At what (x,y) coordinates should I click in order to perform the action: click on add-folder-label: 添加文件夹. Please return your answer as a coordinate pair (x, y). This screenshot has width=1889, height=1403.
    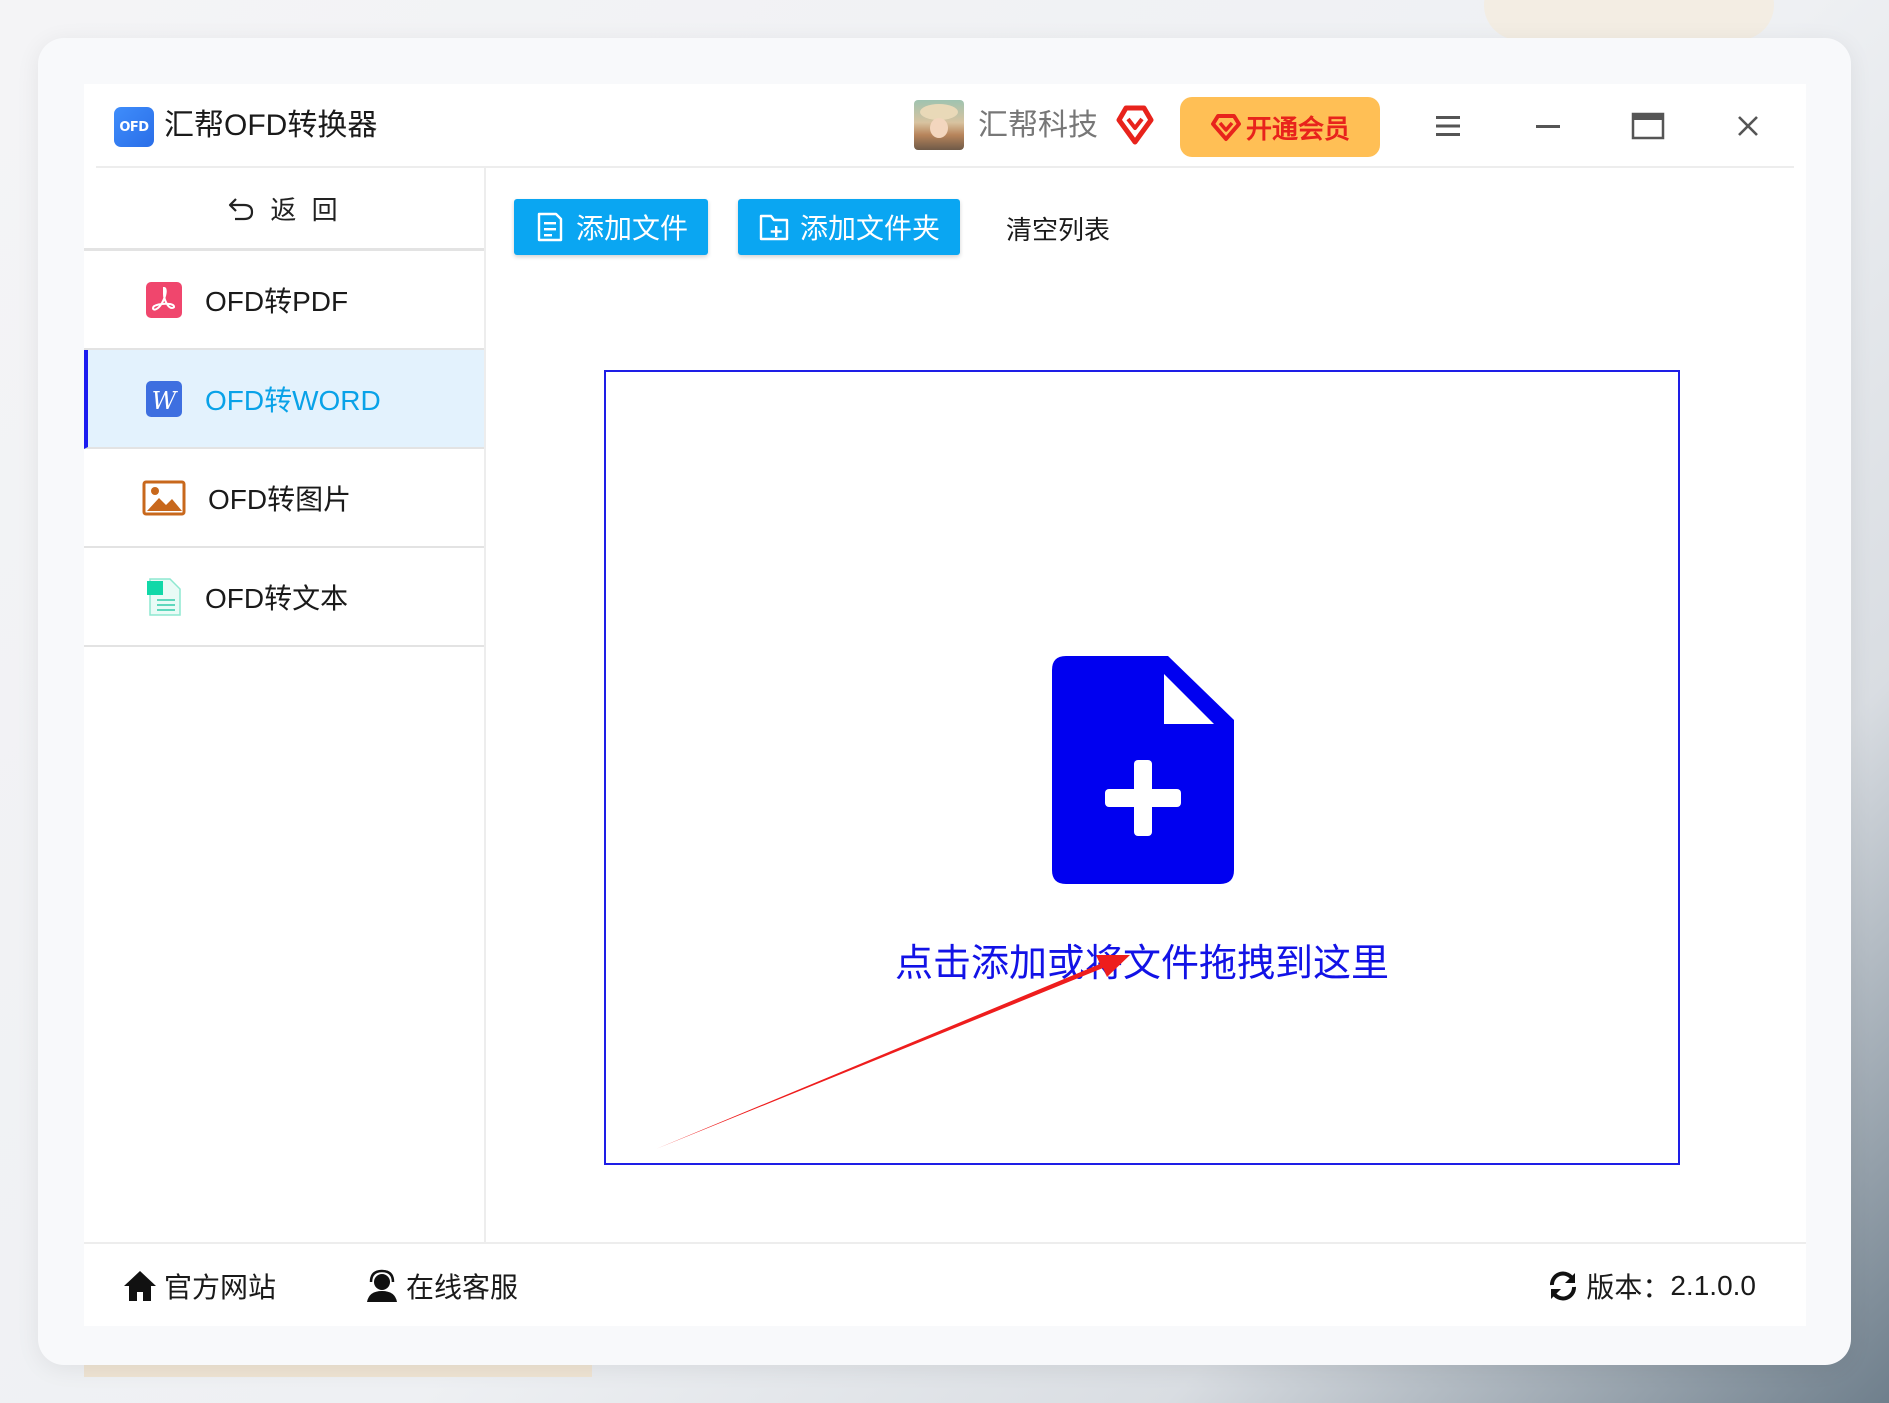
    Looking at the image, I should click on (869, 228).